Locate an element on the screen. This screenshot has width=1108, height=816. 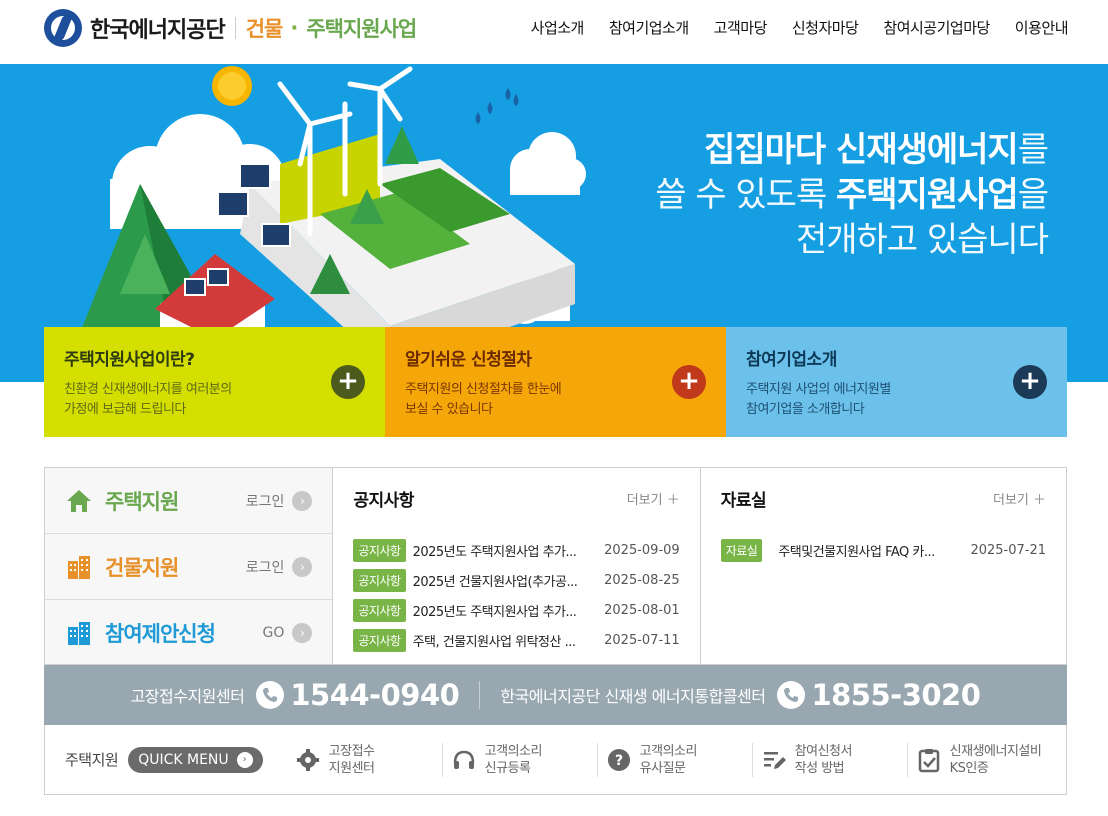
category-tag: 자료실 is located at coordinates (741, 550).